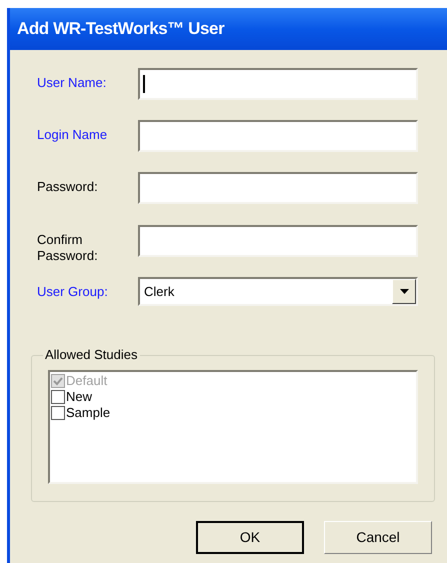 This screenshot has height=563, width=447. I want to click on field-label: Password:, so click(68, 186).